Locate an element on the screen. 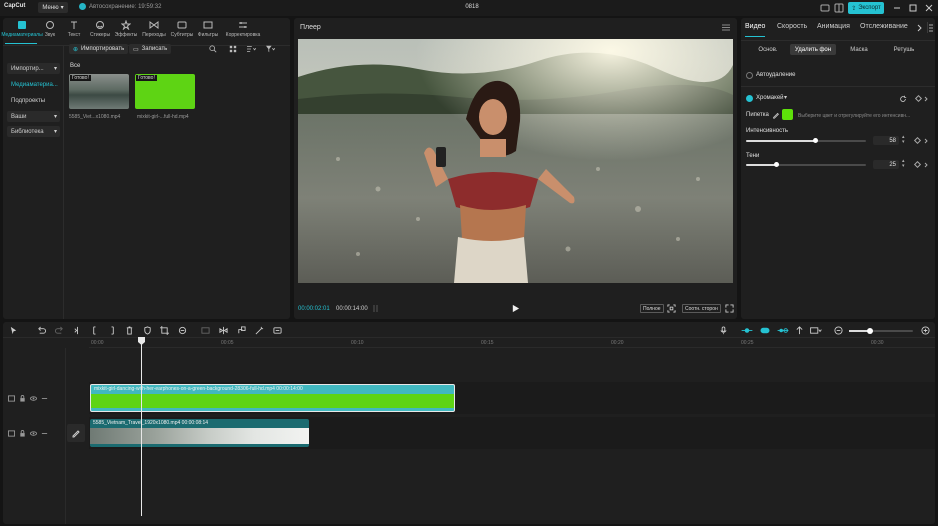 This screenshot has height=526, width=938. intensity-slider is located at coordinates (806, 141).